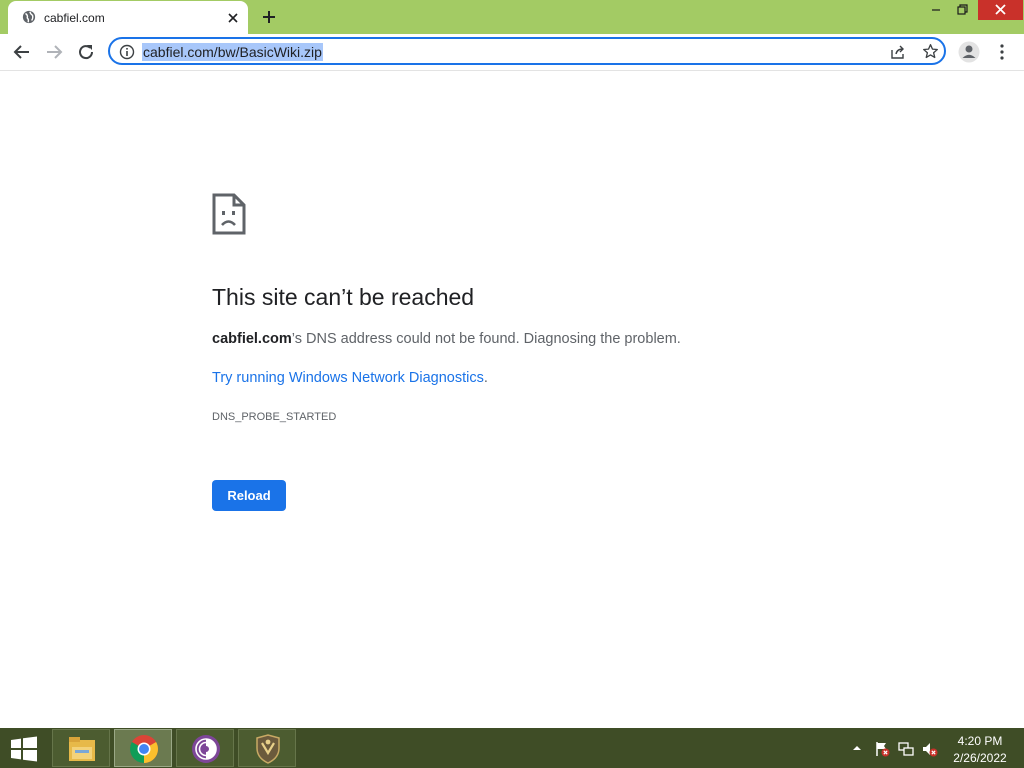 Image resolution: width=1024 pixels, height=768 pixels. Describe the element at coordinates (29, 17) in the screenshot. I see `globe-icon` at that location.